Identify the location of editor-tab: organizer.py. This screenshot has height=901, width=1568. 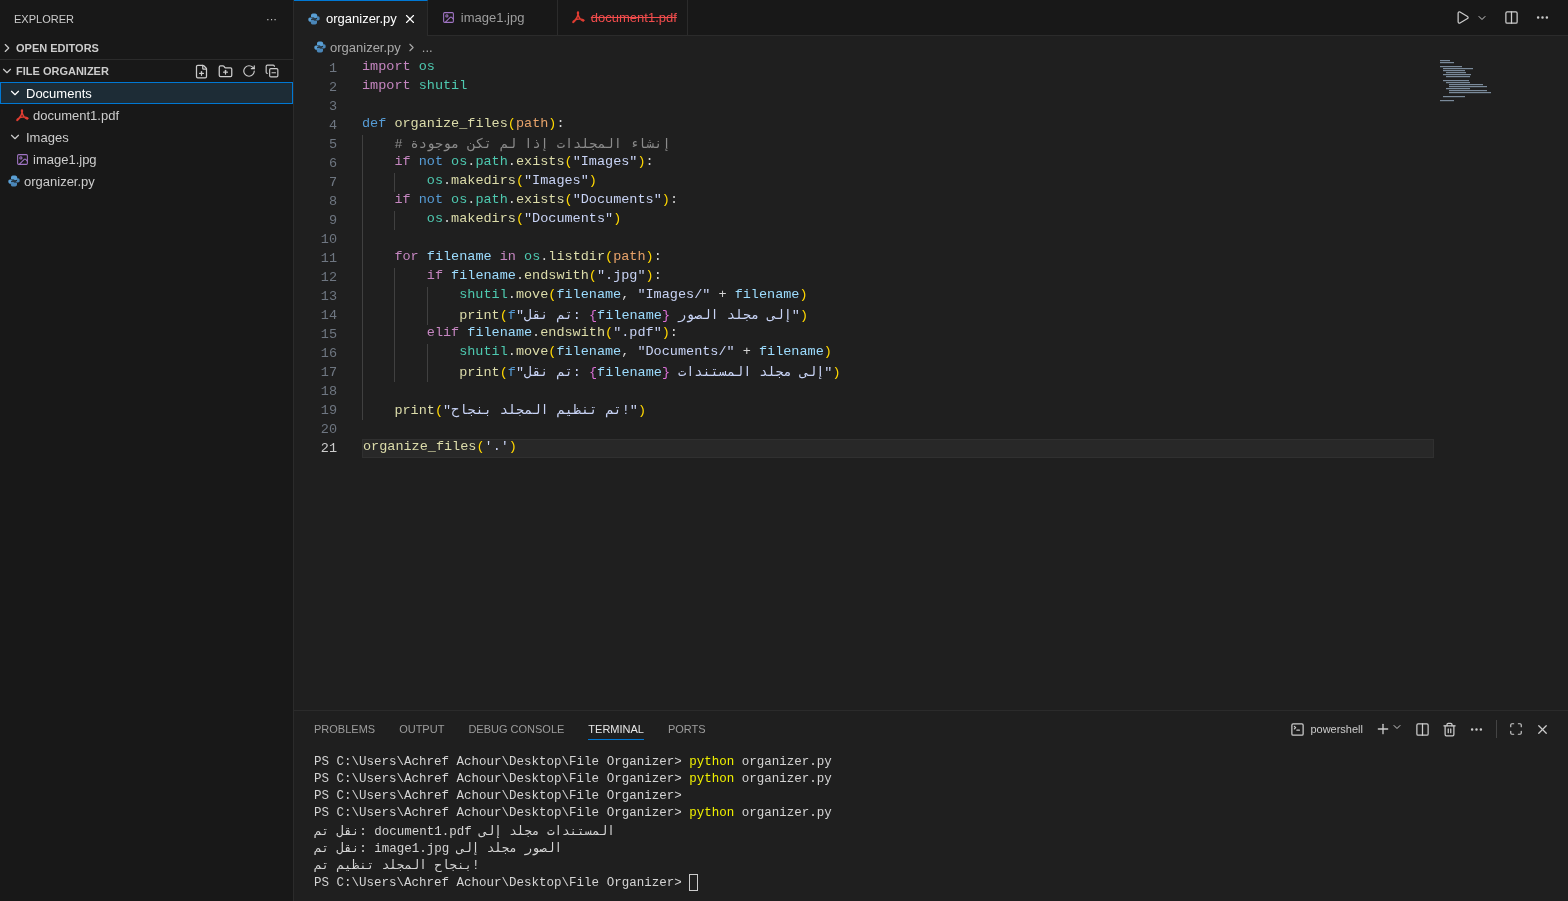
(361, 18).